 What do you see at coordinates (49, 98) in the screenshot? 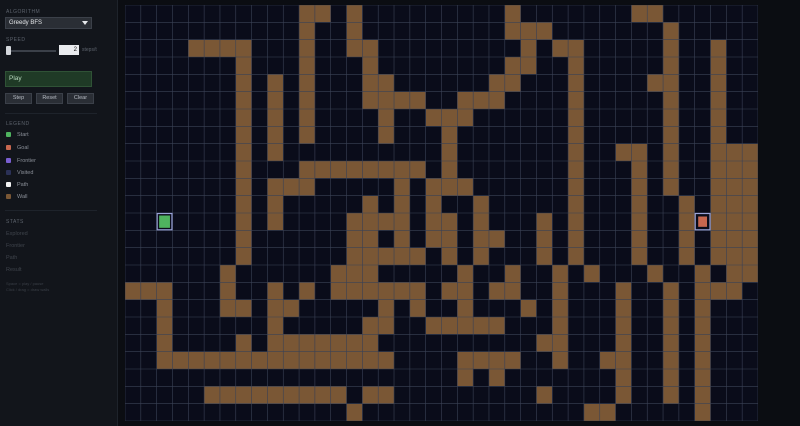
I see `reset-button: Reset` at bounding box center [49, 98].